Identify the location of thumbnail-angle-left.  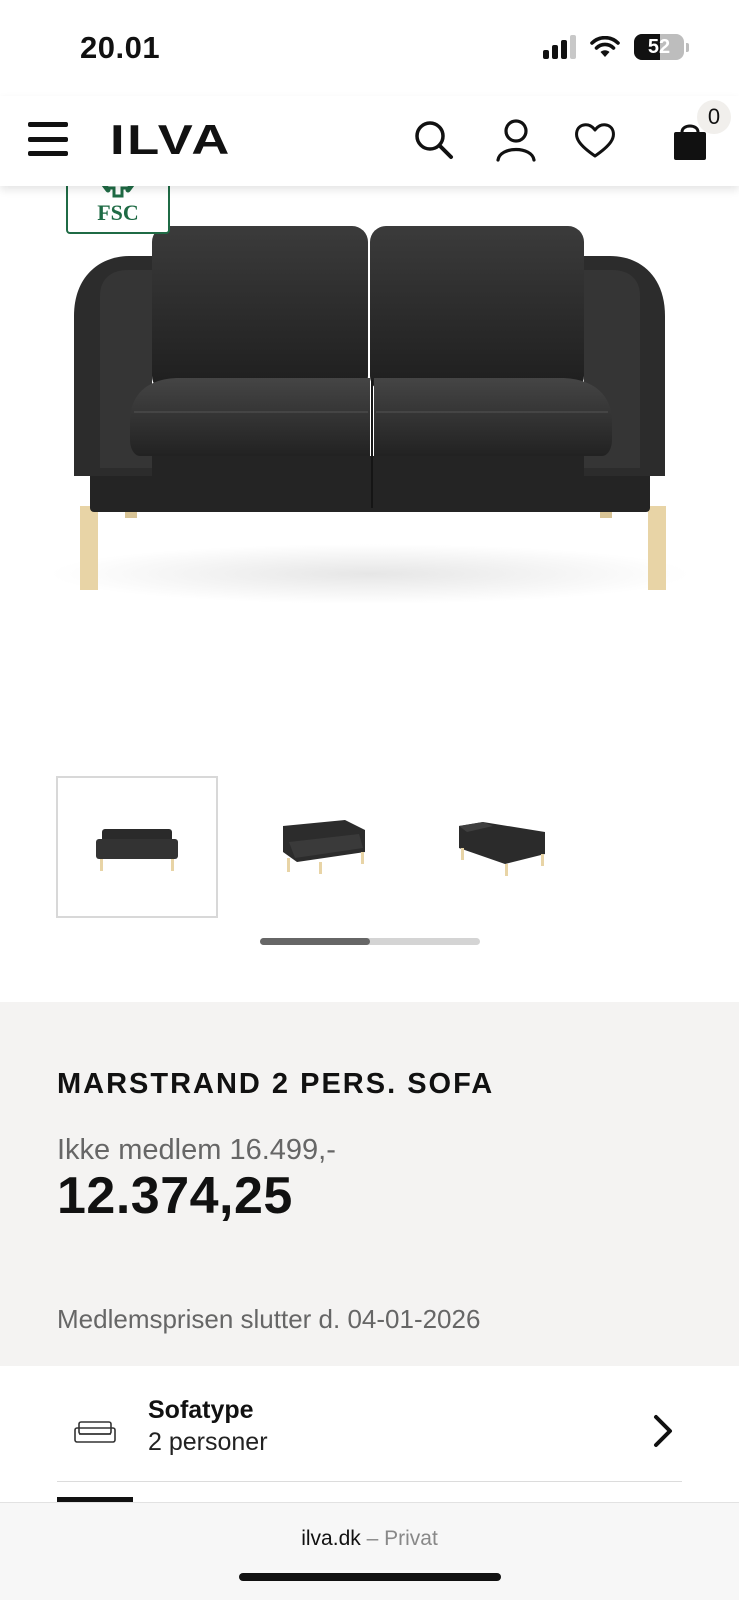
(323, 847).